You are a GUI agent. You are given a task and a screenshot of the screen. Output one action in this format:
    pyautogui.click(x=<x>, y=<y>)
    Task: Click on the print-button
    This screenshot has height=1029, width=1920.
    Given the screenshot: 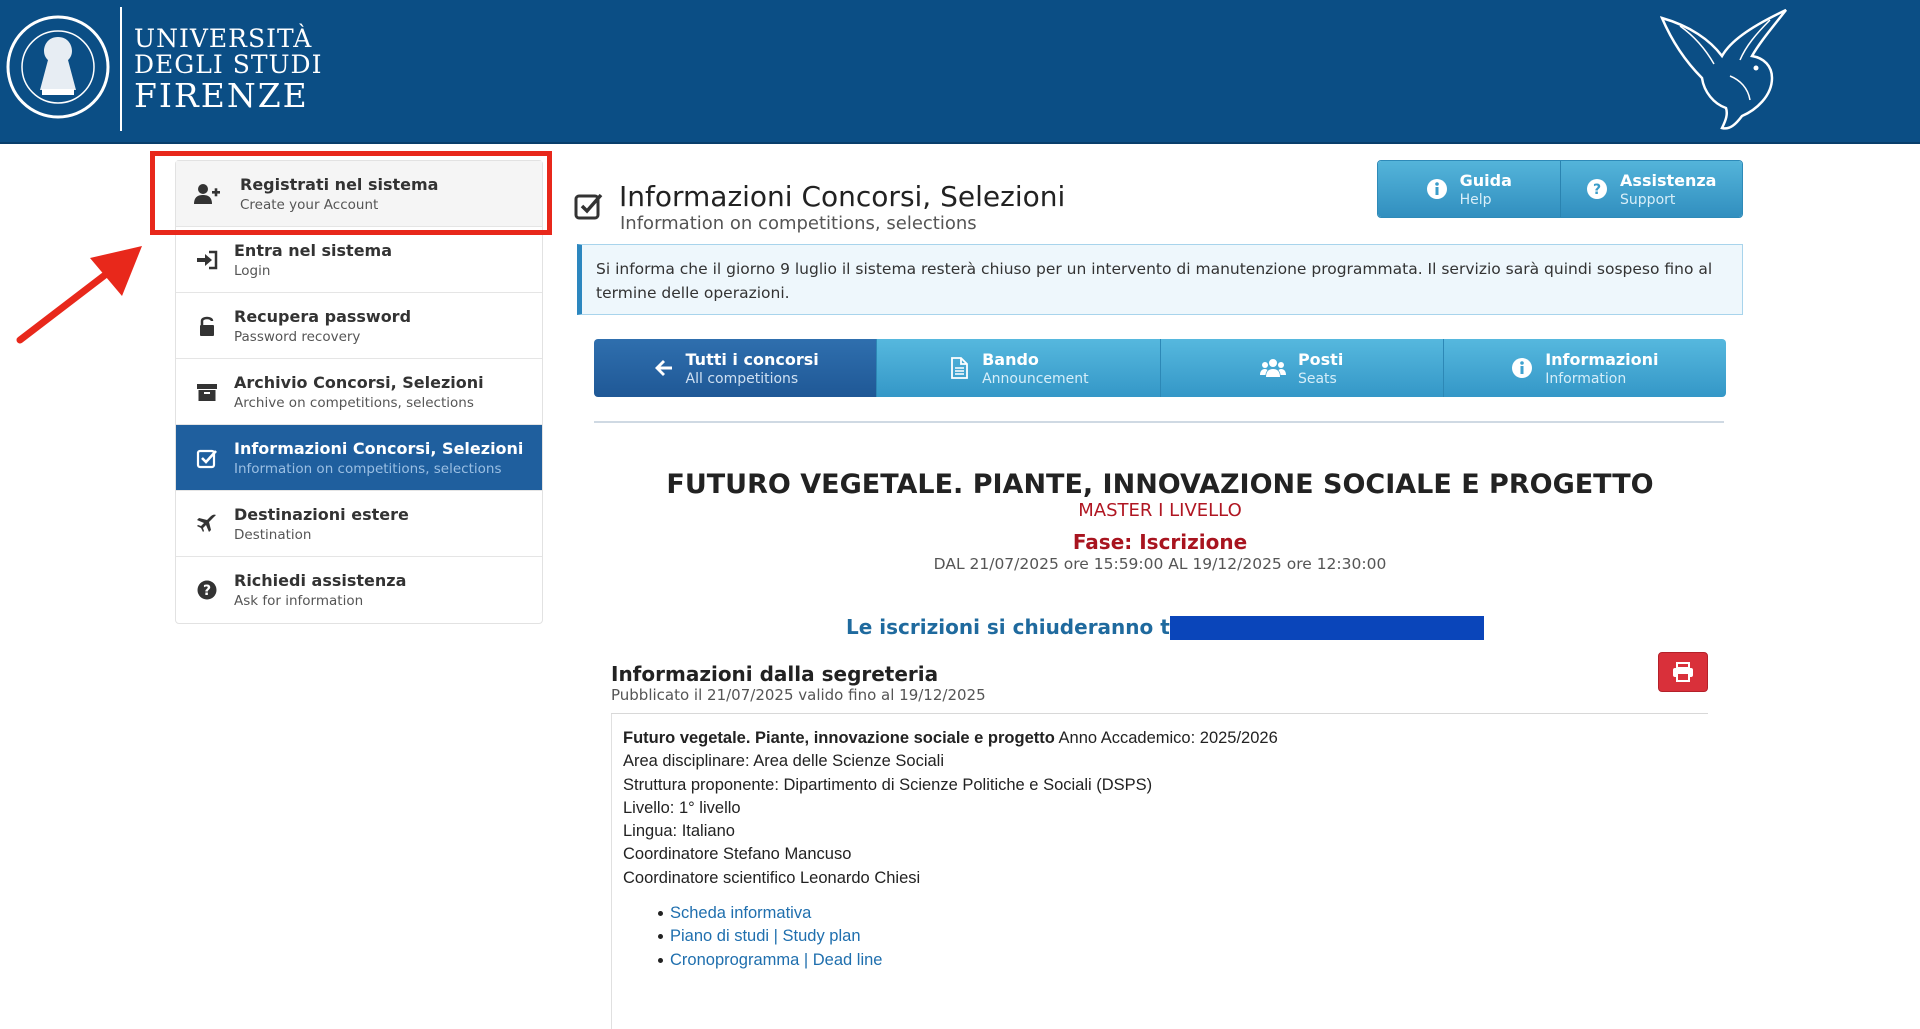 What is the action you would take?
    pyautogui.click(x=1683, y=672)
    